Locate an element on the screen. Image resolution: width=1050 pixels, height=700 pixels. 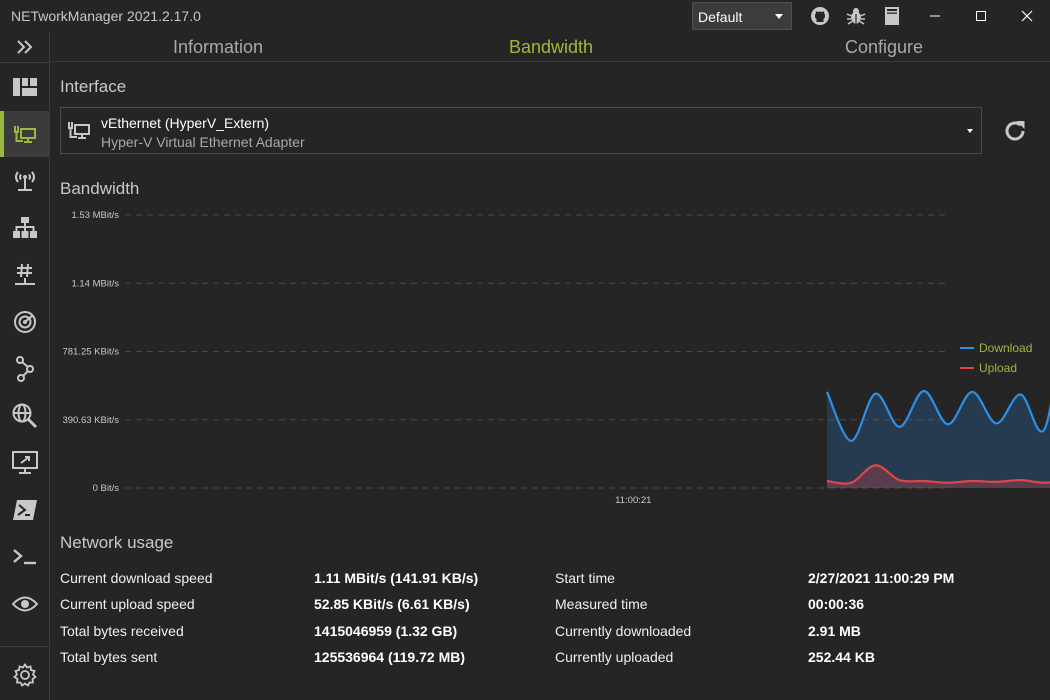
powershell-icon is located at coordinates (24, 510).